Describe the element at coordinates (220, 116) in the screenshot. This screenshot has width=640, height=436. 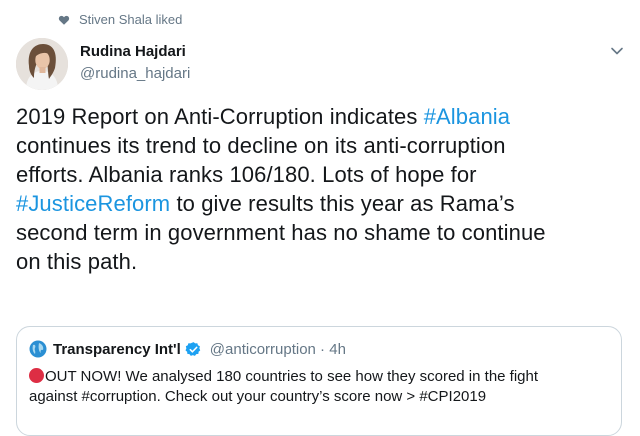
I see `tweet-text-segment: 2019 Report on Anti-Corruption indicates` at that location.